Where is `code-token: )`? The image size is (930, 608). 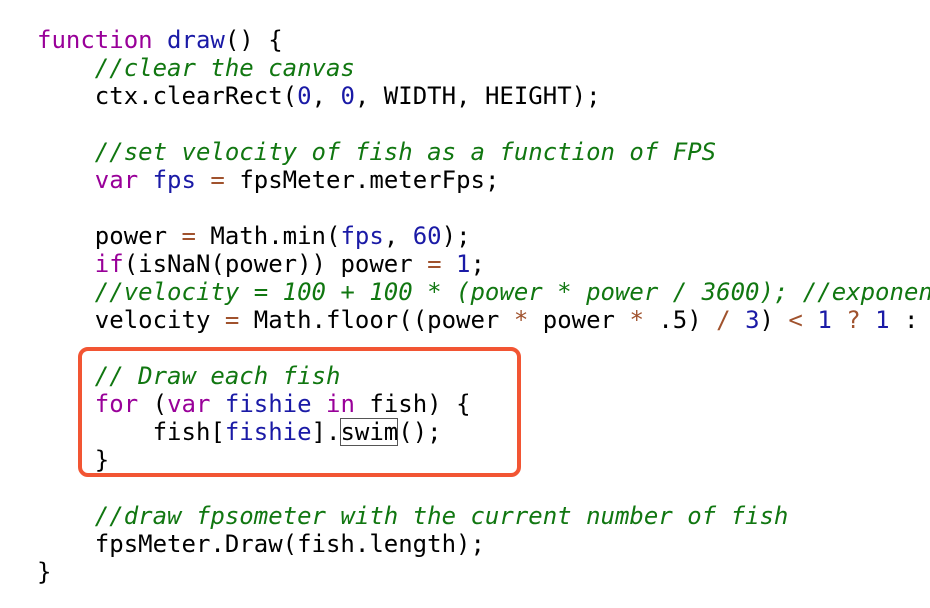 code-token: ) is located at coordinates (774, 320).